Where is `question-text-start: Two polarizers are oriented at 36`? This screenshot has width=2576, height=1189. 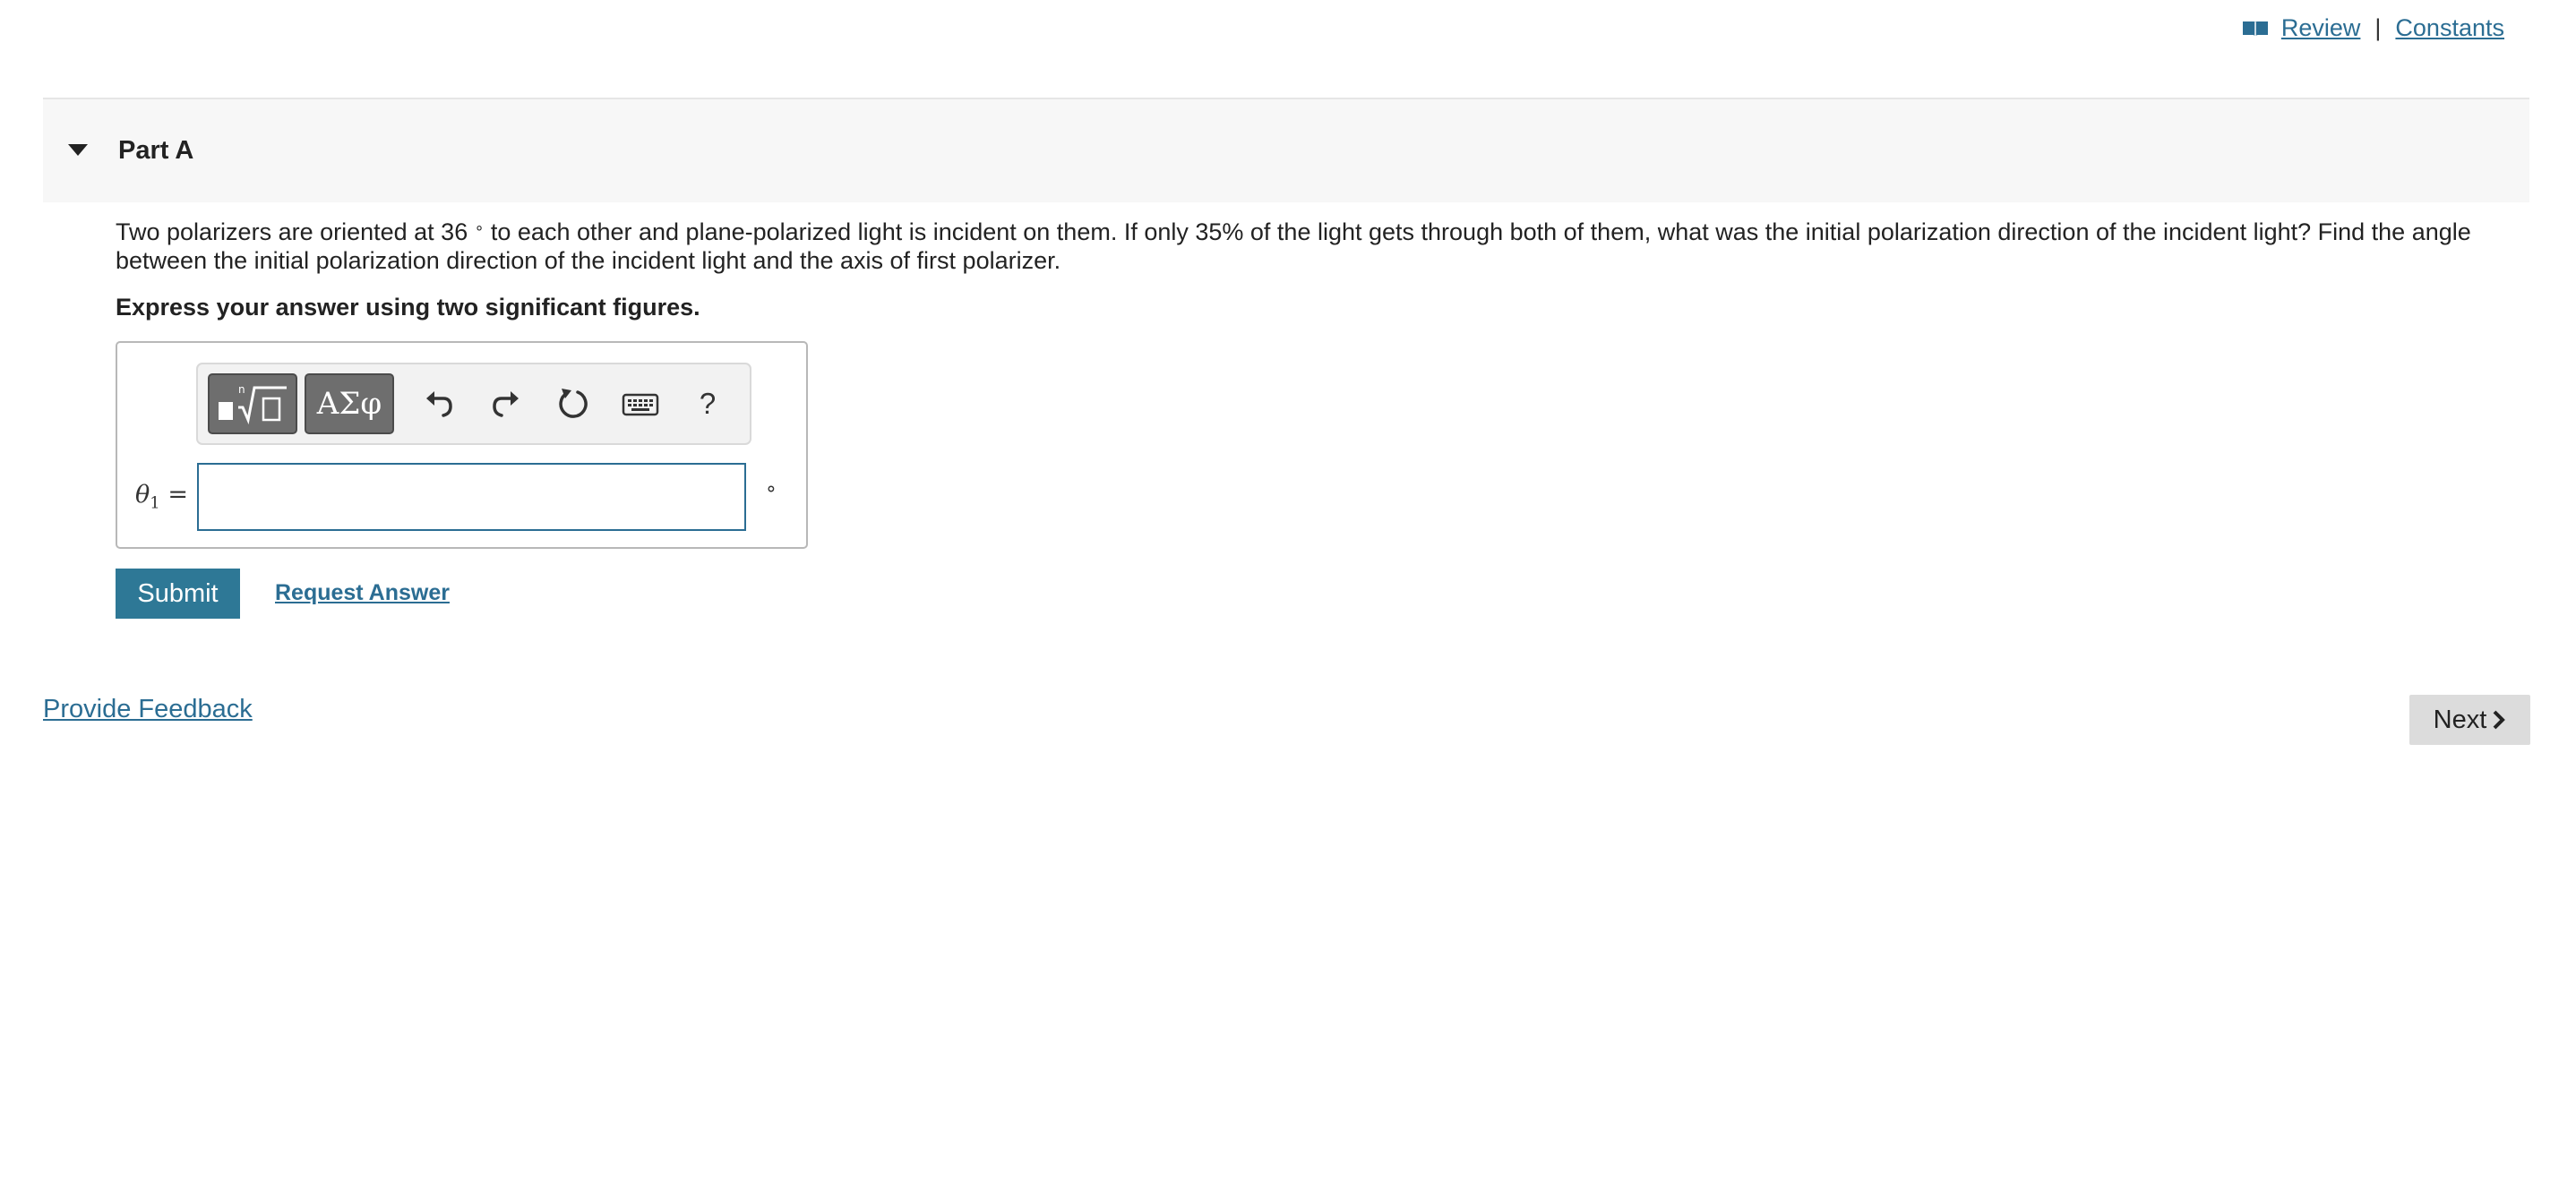
question-text-start: Two polarizers are oriented at 36 is located at coordinates (292, 232).